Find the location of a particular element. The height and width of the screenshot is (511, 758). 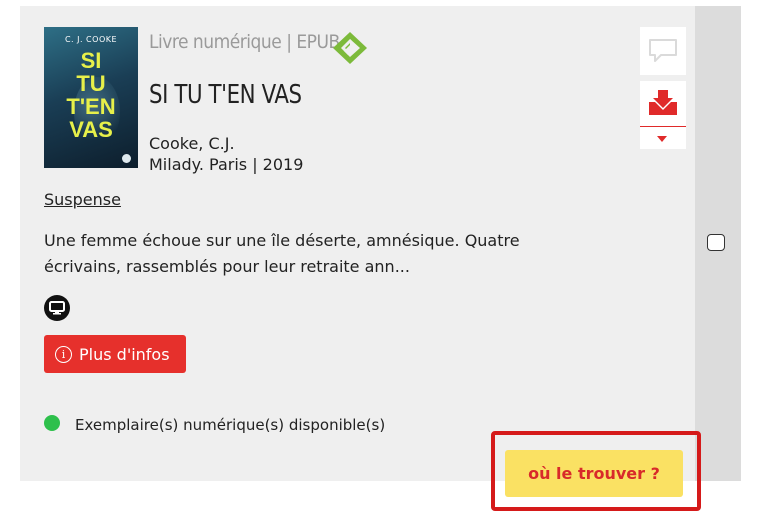

record-publication: Milady. Paris | 2019 is located at coordinates (226, 164).